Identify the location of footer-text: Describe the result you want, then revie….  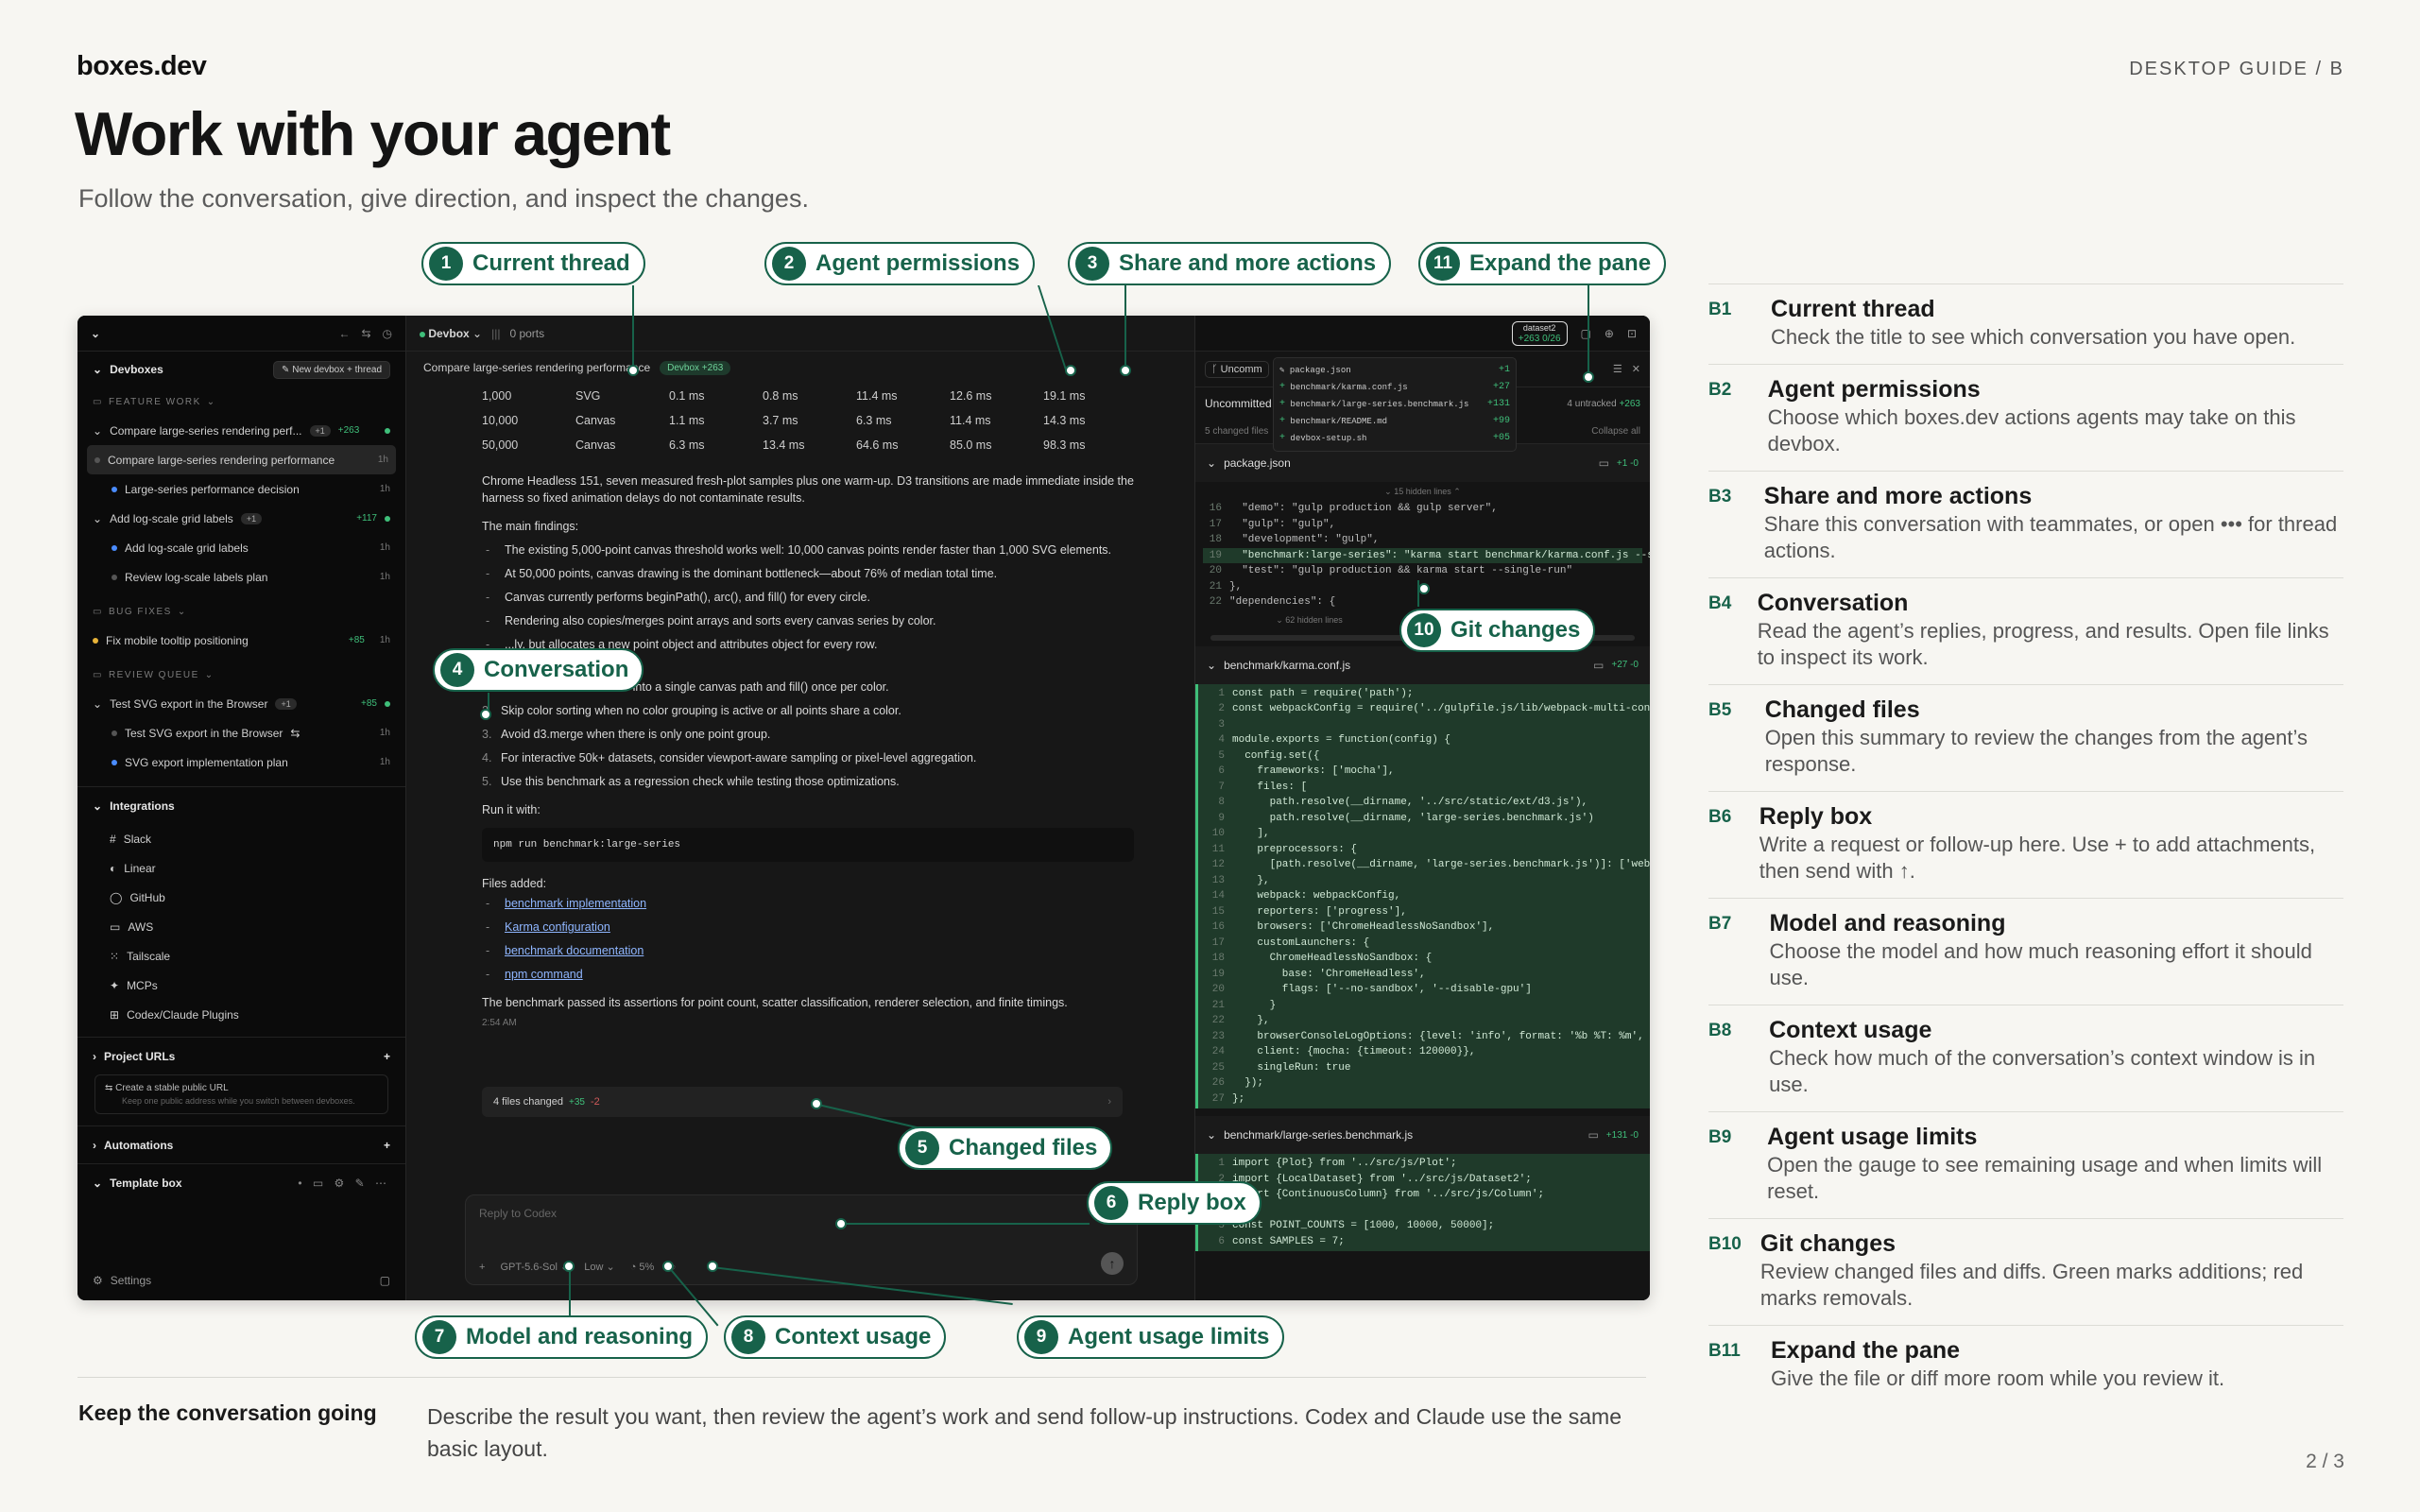
(1024, 1432).